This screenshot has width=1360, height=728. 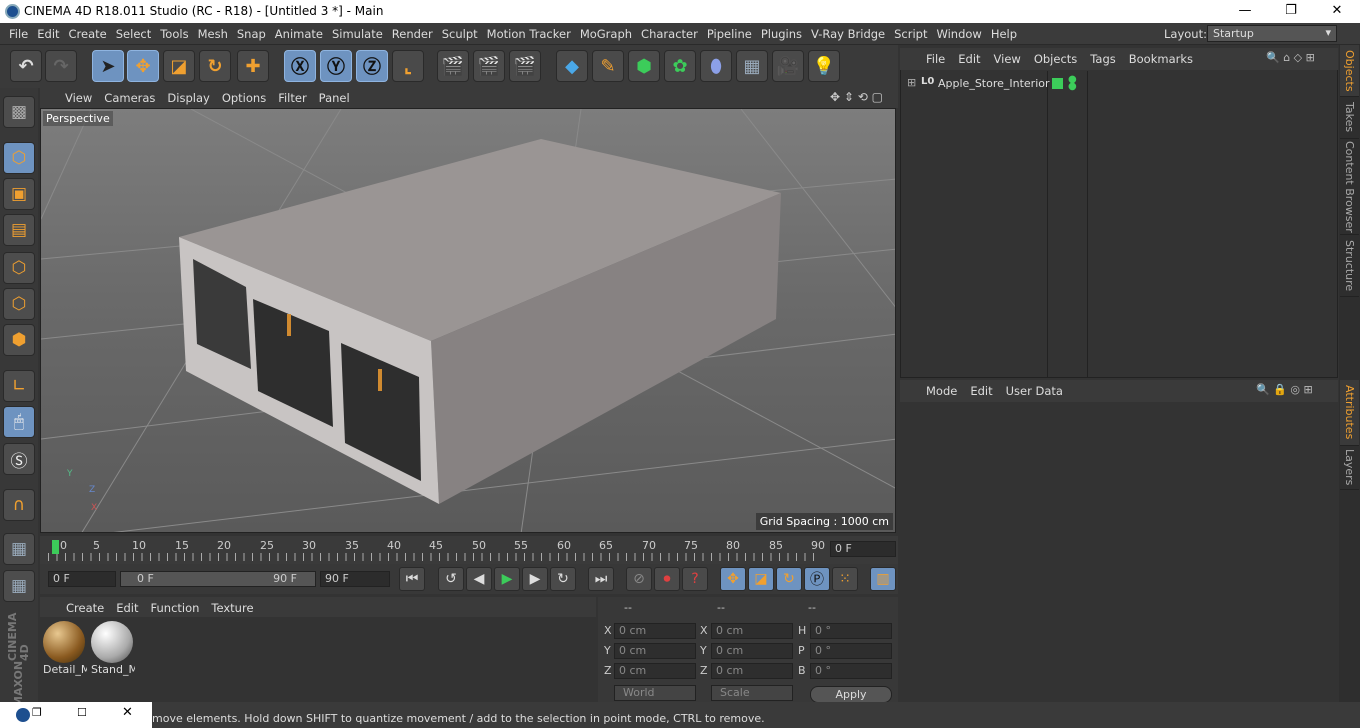 What do you see at coordinates (353, 32) in the screenshot?
I see `menu-simulate: Simulate` at bounding box center [353, 32].